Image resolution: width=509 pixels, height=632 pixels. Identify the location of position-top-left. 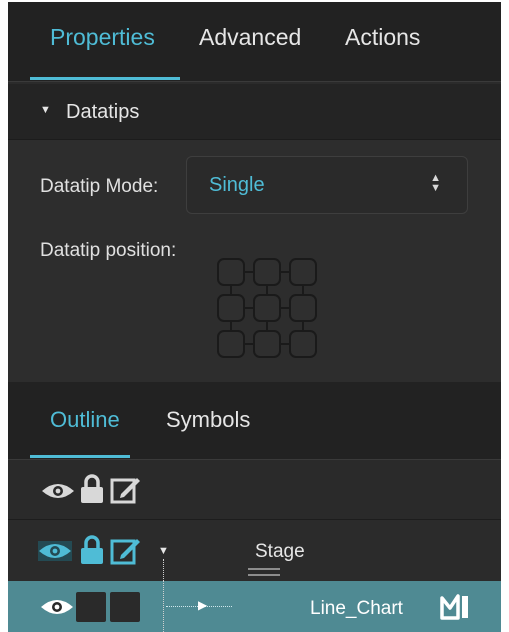
(231, 272).